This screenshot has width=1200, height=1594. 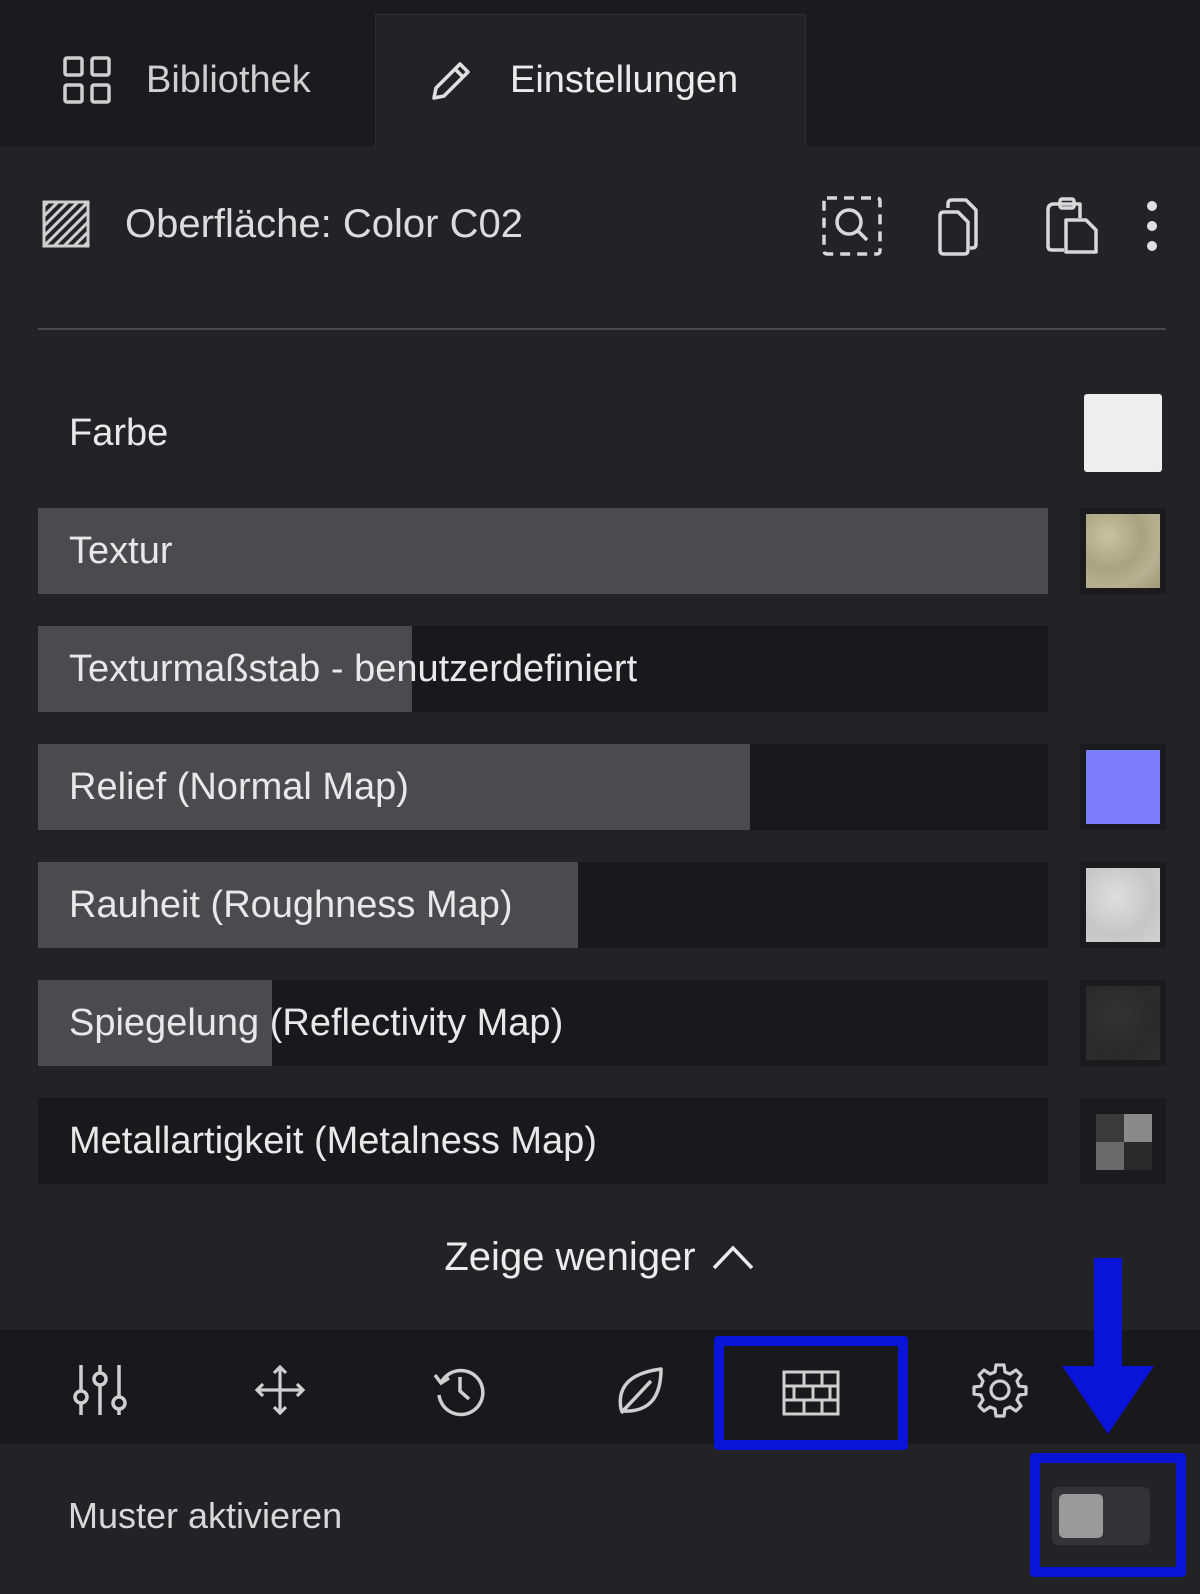 I want to click on chevron-up-icon, so click(x=732, y=1257).